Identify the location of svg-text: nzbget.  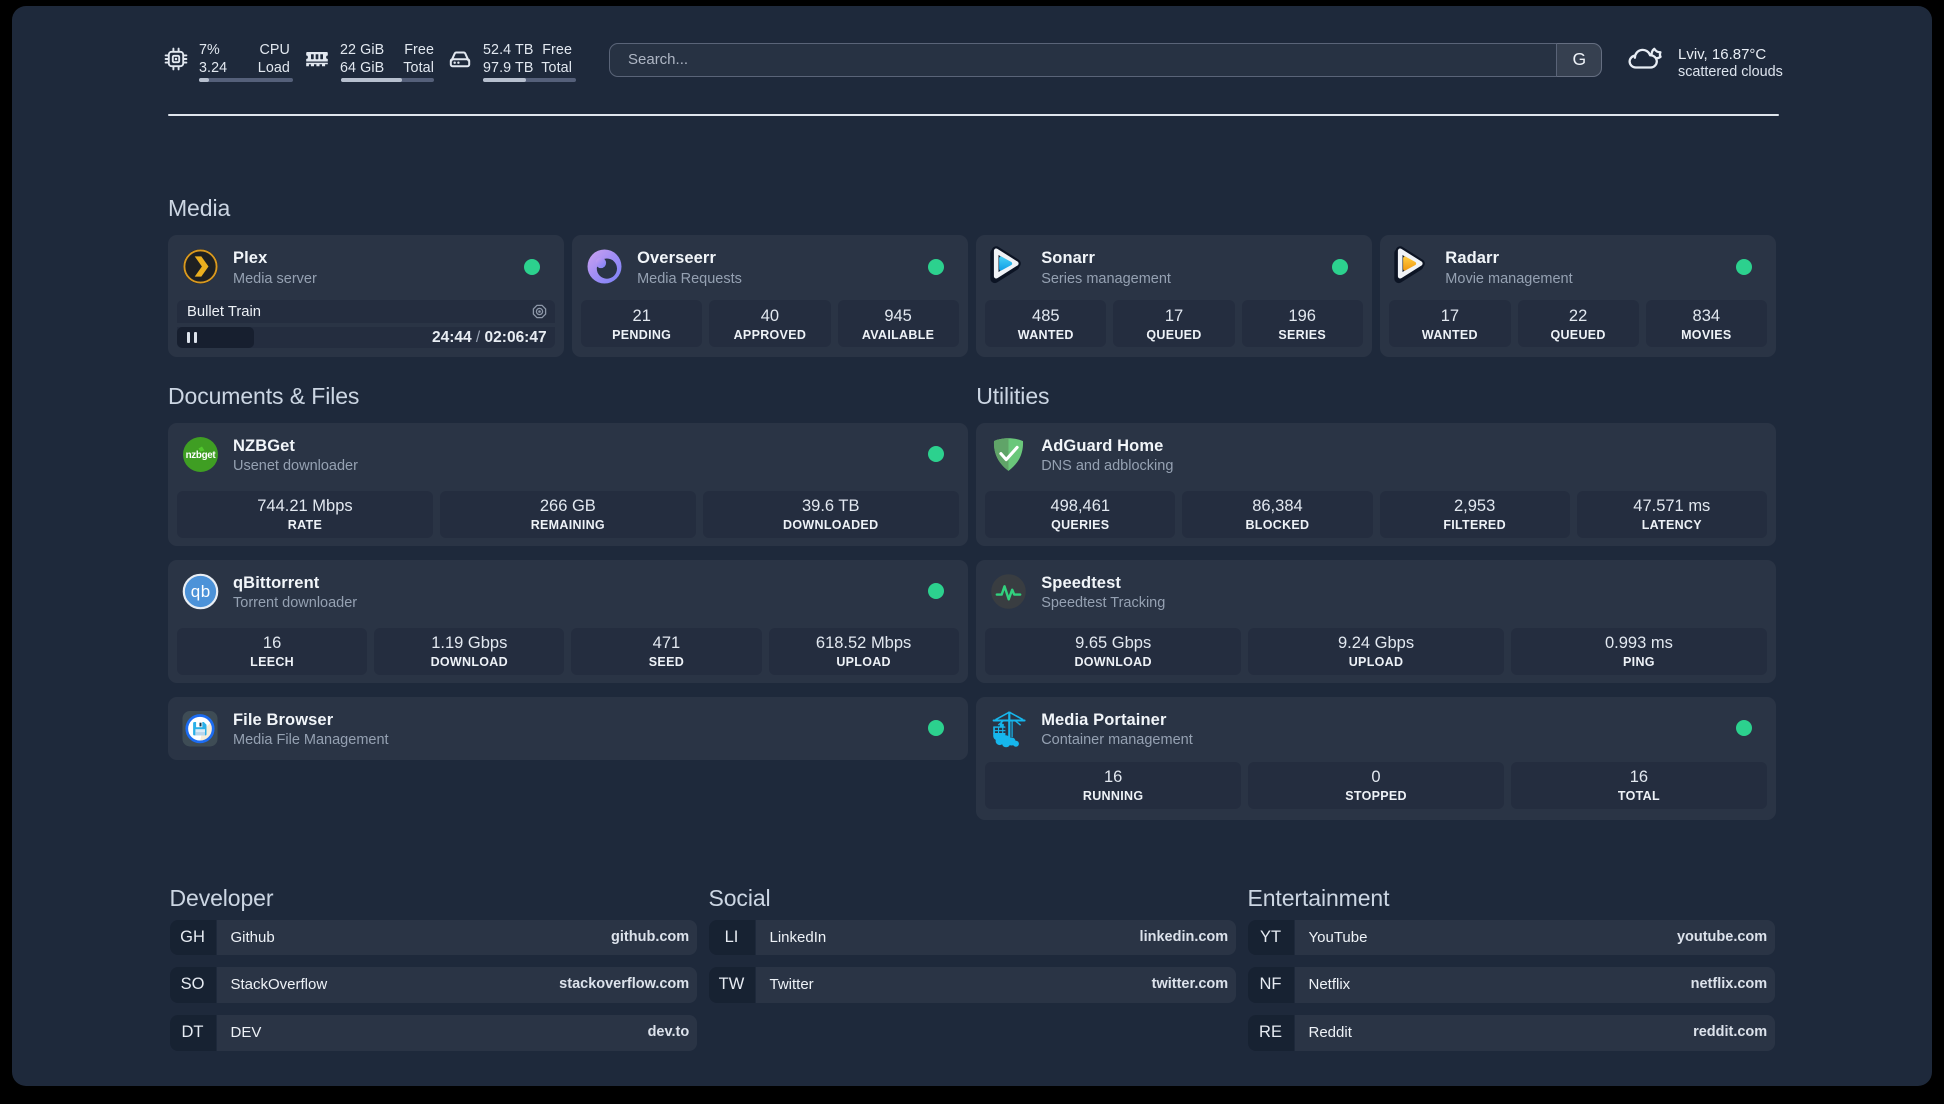
(201, 455).